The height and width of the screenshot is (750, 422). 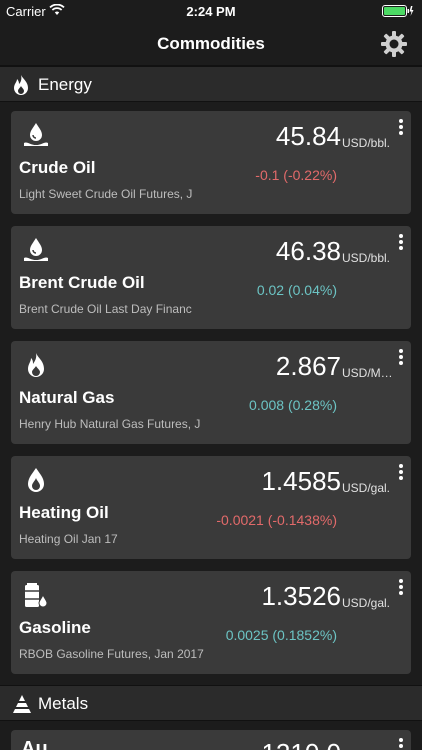 What do you see at coordinates (63, 703) in the screenshot?
I see `section-title: Metals` at bounding box center [63, 703].